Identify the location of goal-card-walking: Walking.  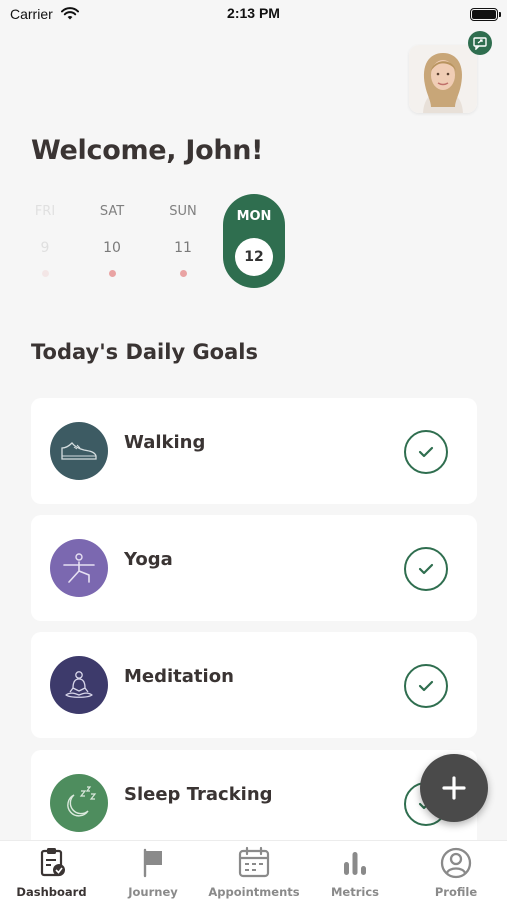
(254, 451).